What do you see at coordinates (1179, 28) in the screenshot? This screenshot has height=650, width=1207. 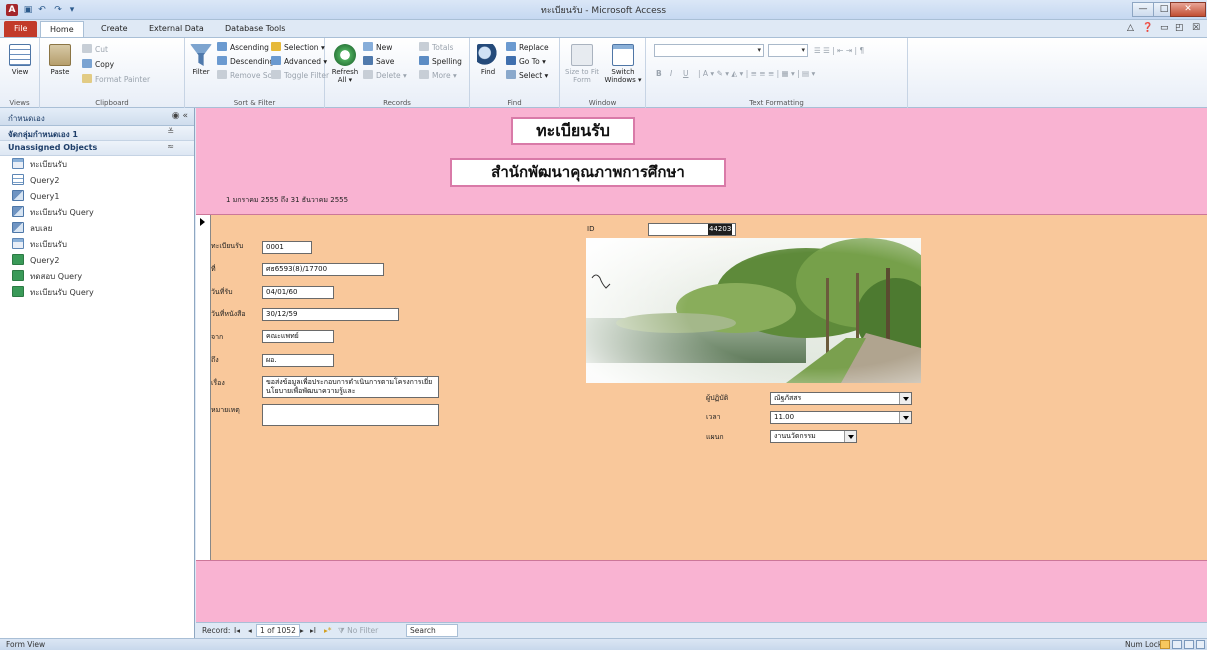 I see `doc-restore-icon: ◰` at bounding box center [1179, 28].